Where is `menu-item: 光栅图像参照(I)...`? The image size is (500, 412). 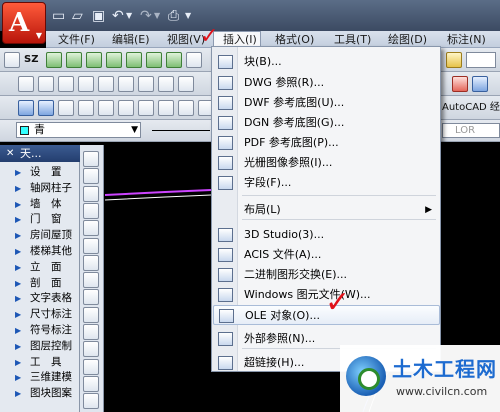 menu-item: 光栅图像参照(I)... is located at coordinates (326, 163).